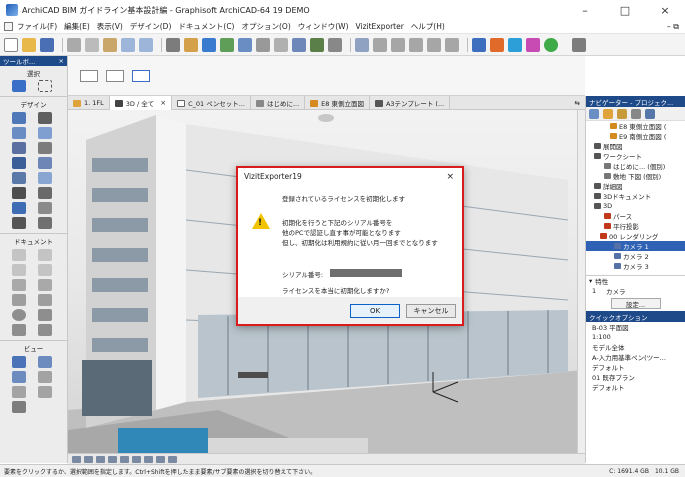 This screenshot has width=685, height=477. I want to click on pan-icon, so click(160, 459).